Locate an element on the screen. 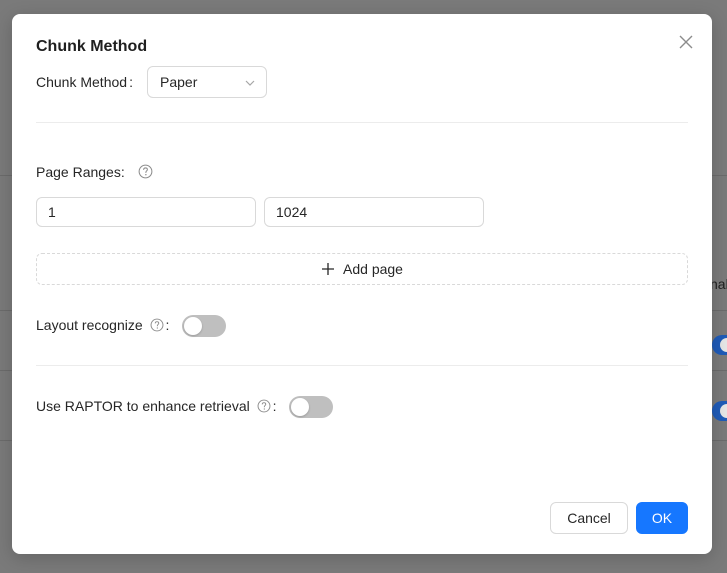  page-range-from-input is located at coordinates (146, 212).